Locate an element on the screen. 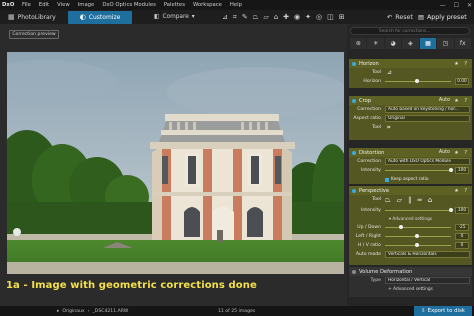 The height and width of the screenshot is (316, 474). customize-icon: ◐ is located at coordinates (82, 17).